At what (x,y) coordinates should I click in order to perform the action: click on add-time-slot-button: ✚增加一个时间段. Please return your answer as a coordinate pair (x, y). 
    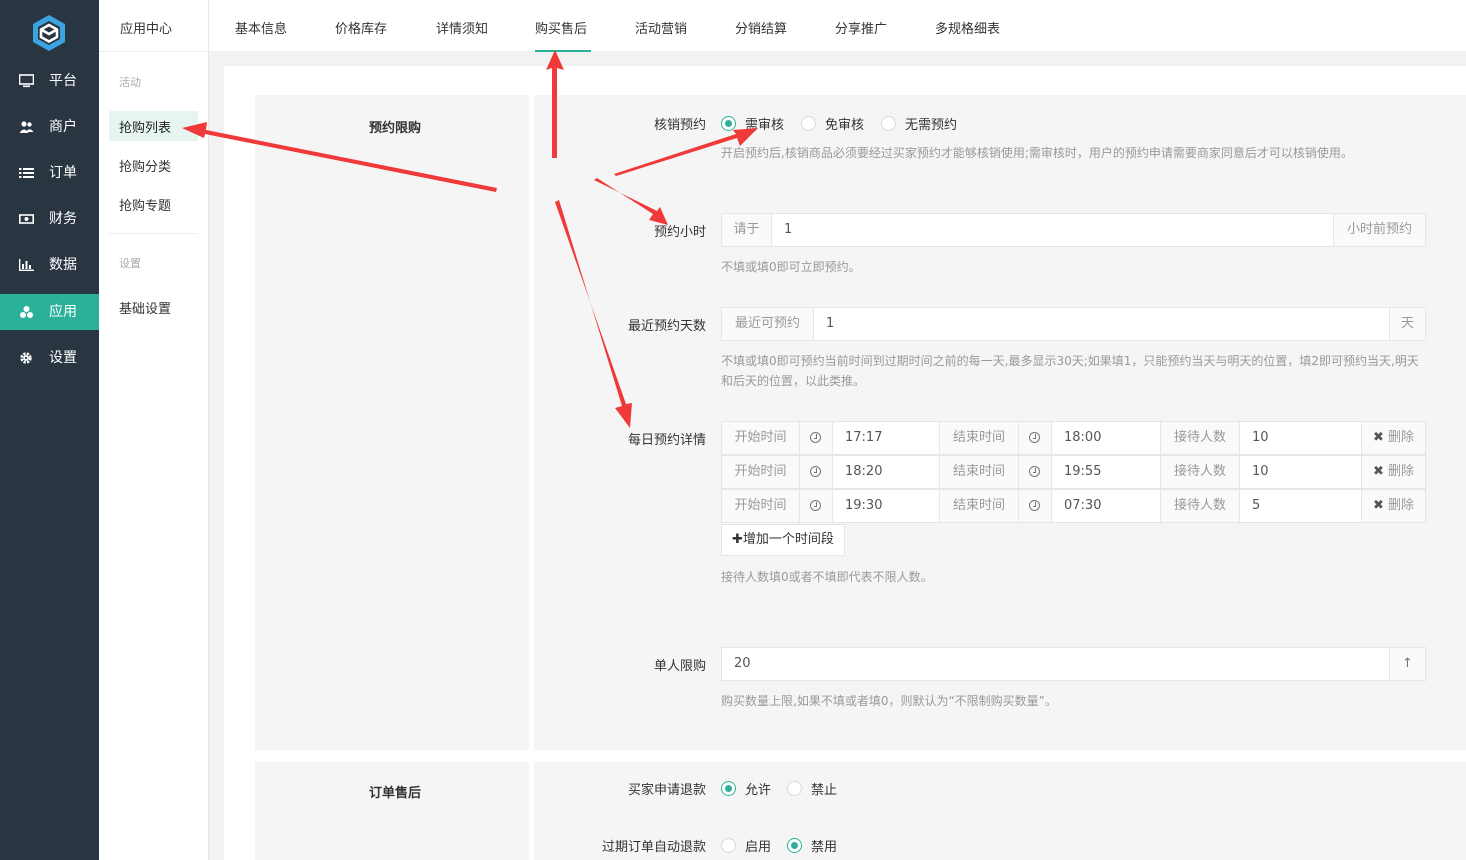
    Looking at the image, I should click on (783, 540).